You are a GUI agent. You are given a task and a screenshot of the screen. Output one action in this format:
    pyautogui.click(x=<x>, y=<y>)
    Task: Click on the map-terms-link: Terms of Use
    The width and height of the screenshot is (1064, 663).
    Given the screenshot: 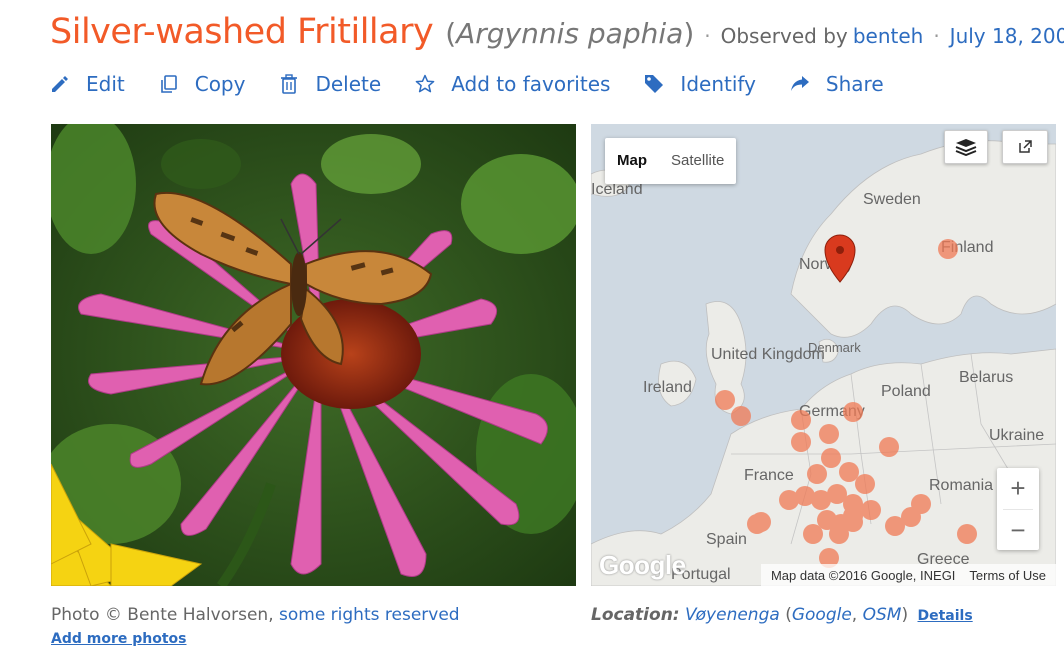 What is the action you would take?
    pyautogui.click(x=1007, y=575)
    